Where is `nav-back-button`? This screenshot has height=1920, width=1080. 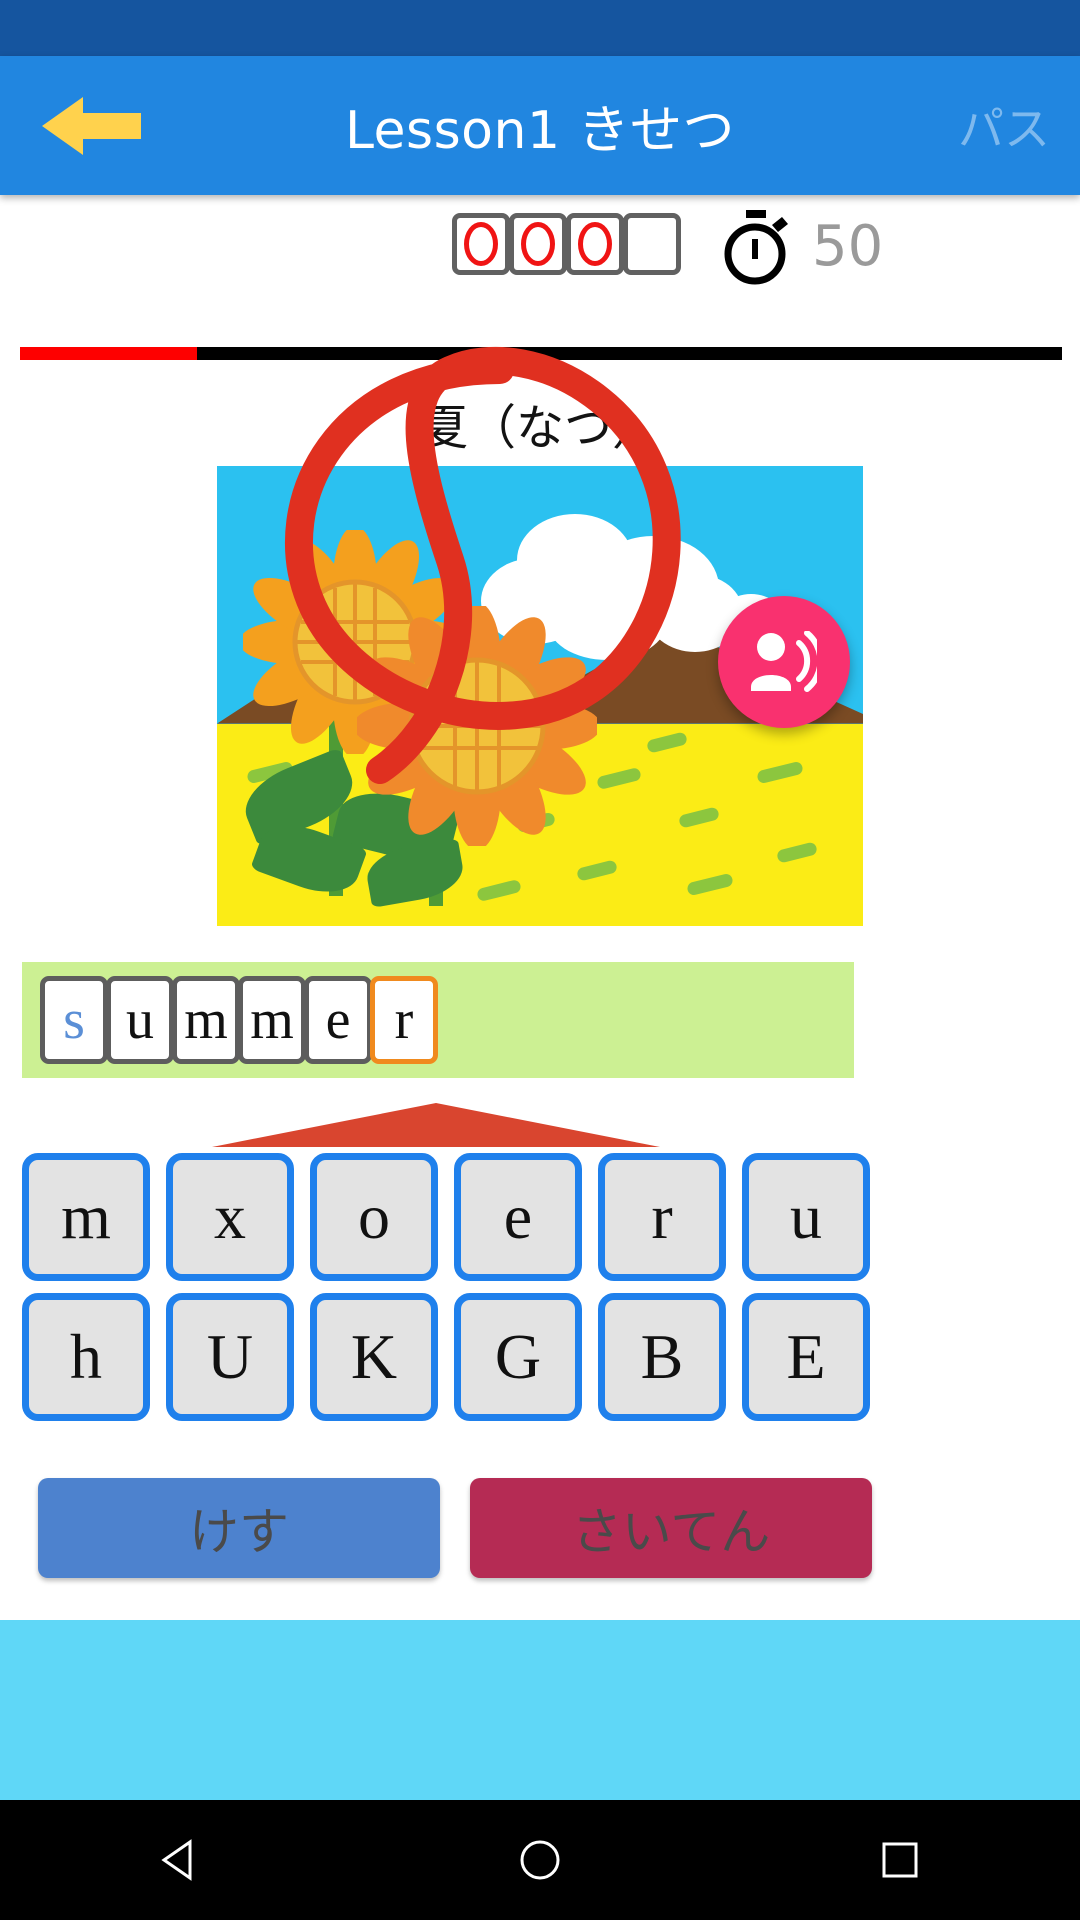
nav-back-button is located at coordinates (180, 1860).